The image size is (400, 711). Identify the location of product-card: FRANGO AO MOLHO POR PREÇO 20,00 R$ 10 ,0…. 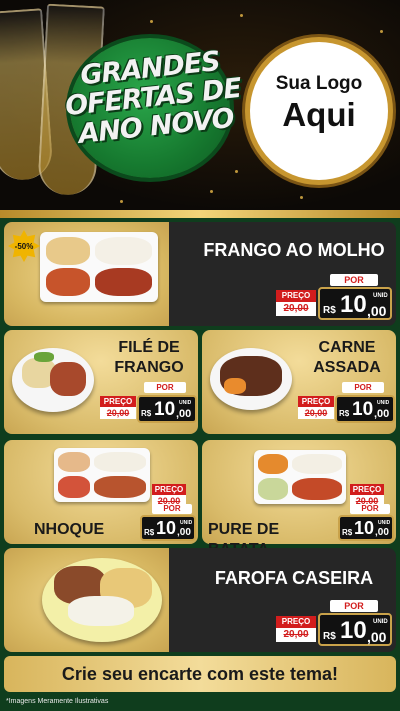
(200, 274).